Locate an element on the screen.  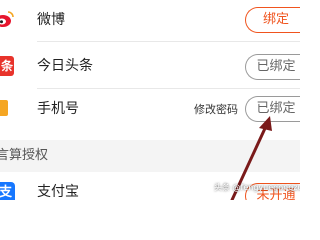
phone-label: 手机号 is located at coordinates (58, 109).